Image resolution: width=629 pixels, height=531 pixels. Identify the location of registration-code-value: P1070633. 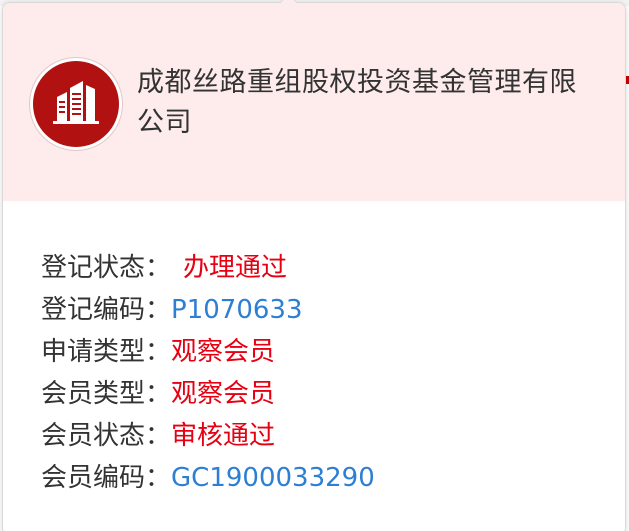
(236, 310).